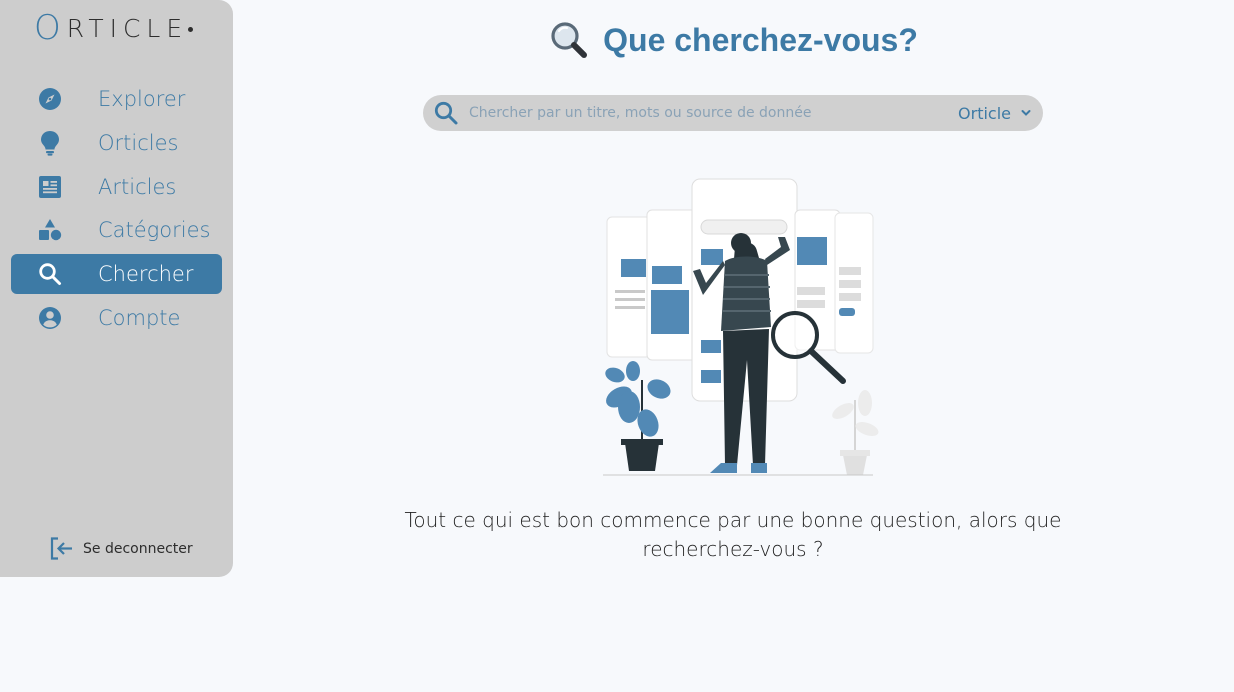 The image size is (1234, 692). I want to click on sidebar-item-articles: Articles, so click(116, 187).